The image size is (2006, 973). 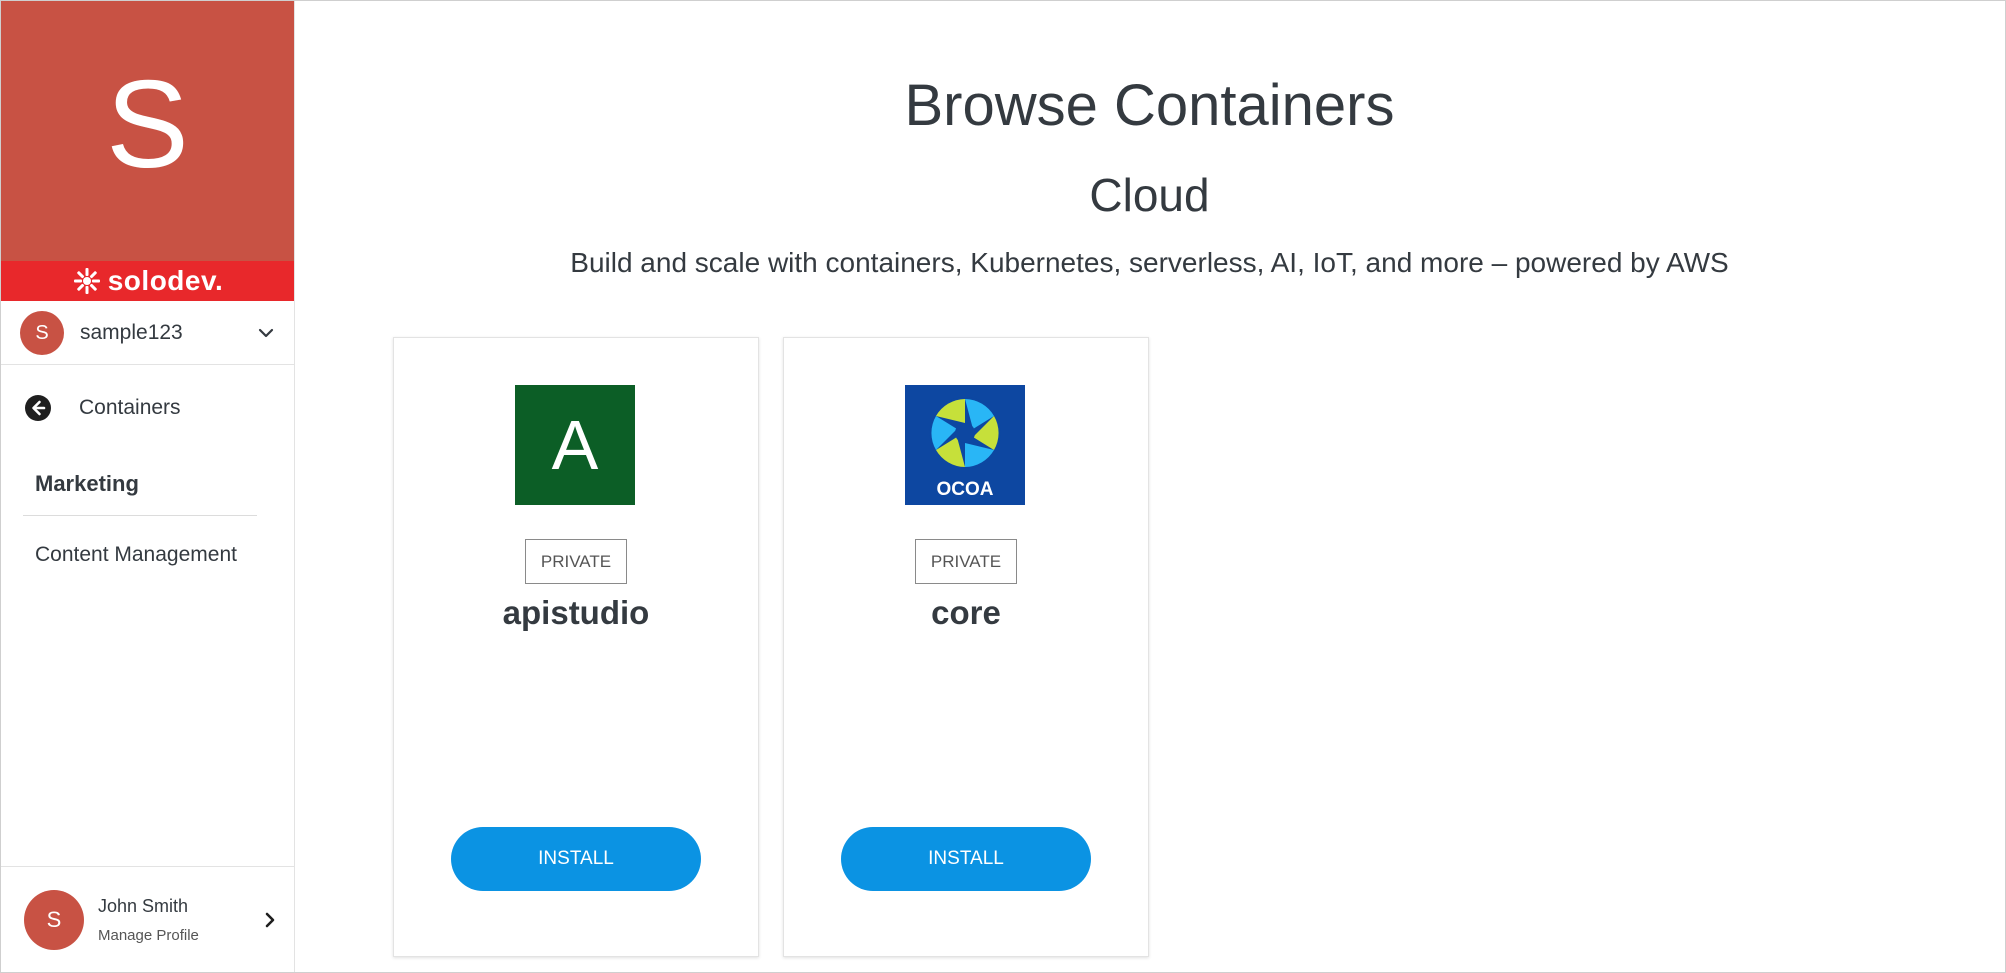 I want to click on container-name: apistudio, so click(x=576, y=612).